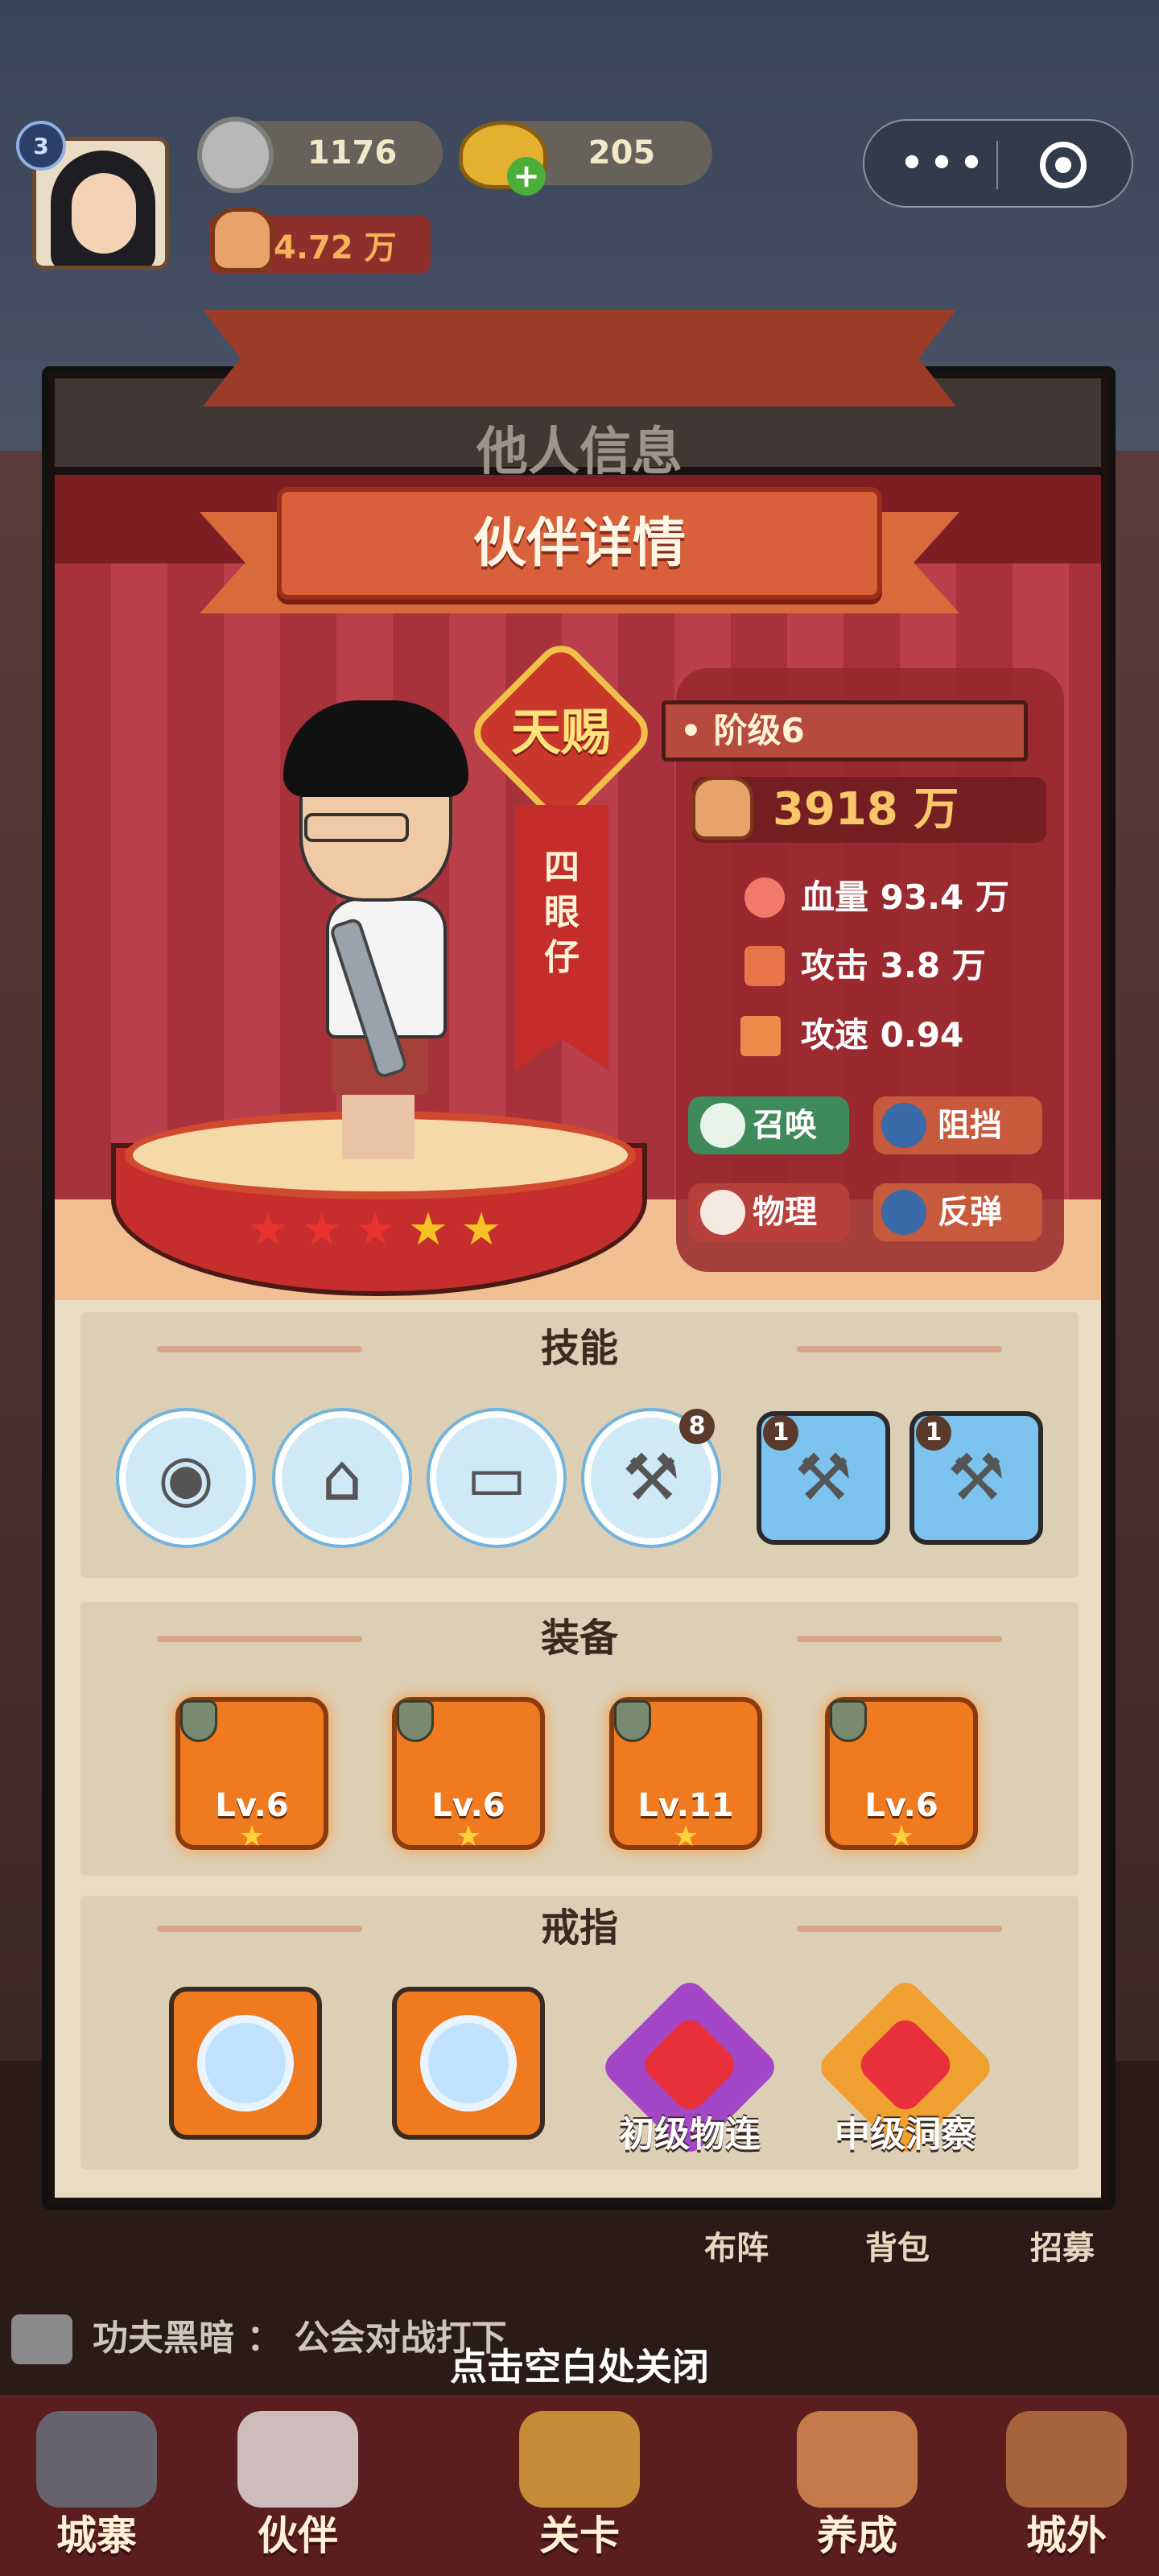  Describe the element at coordinates (857, 2536) in the screenshot. I see `nav-养成: 养成` at that location.